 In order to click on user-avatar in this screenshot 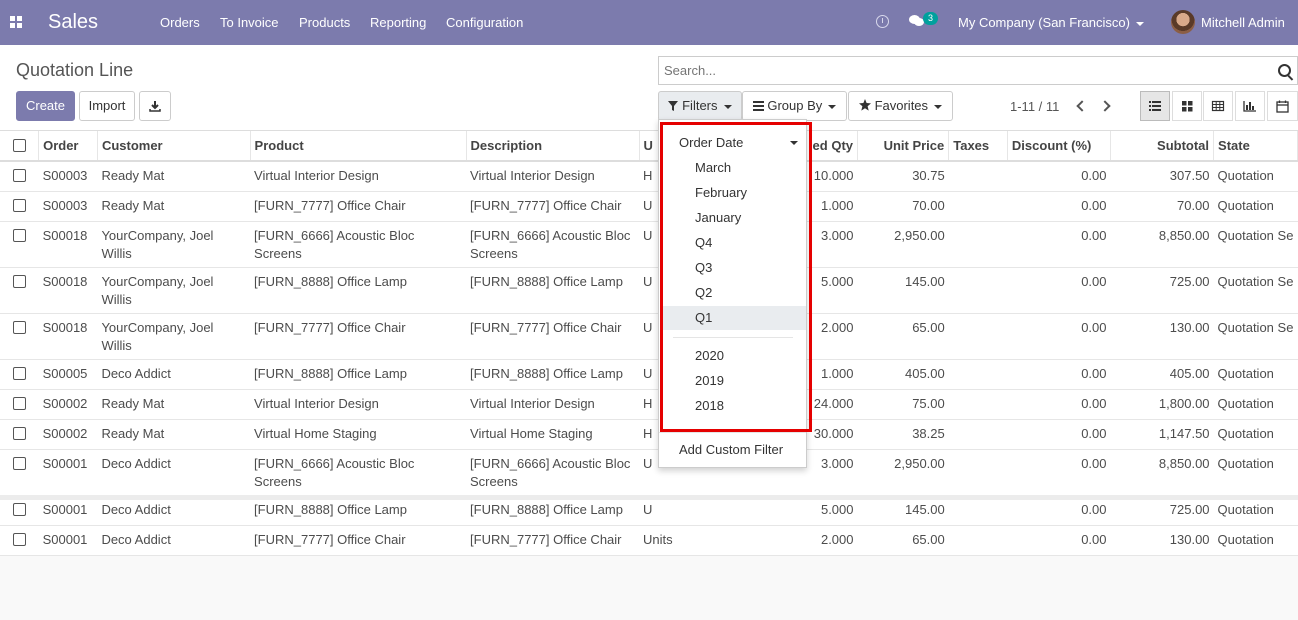, I will do `click(1183, 22)`.